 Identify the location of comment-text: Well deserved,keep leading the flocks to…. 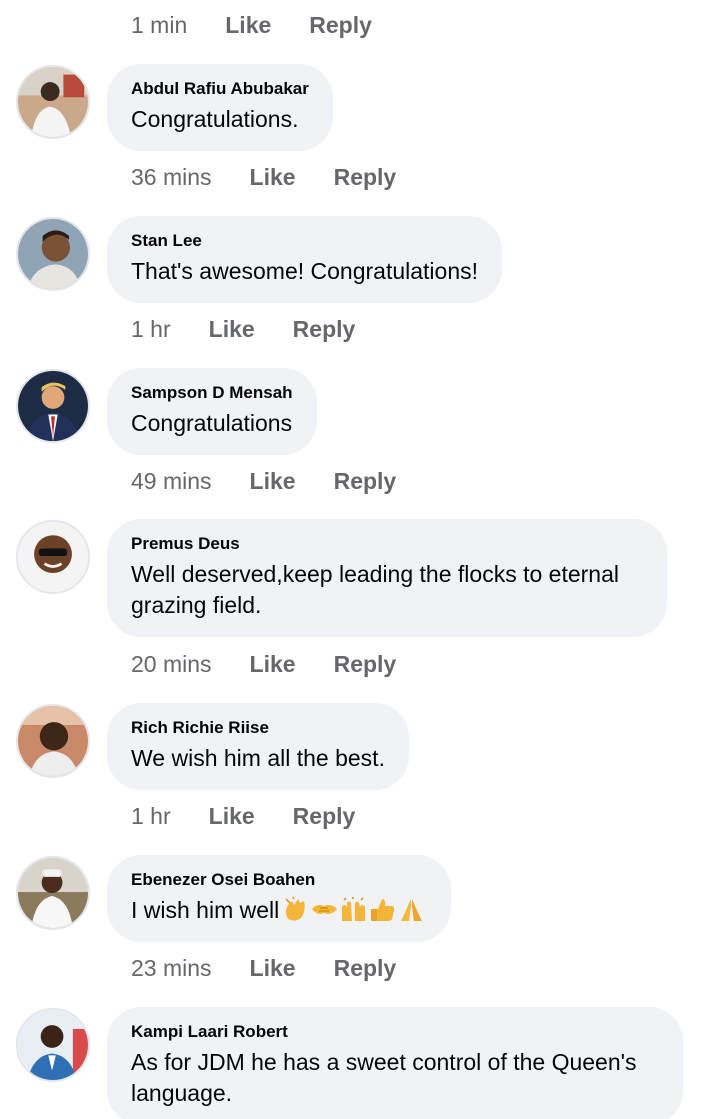
(375, 589).